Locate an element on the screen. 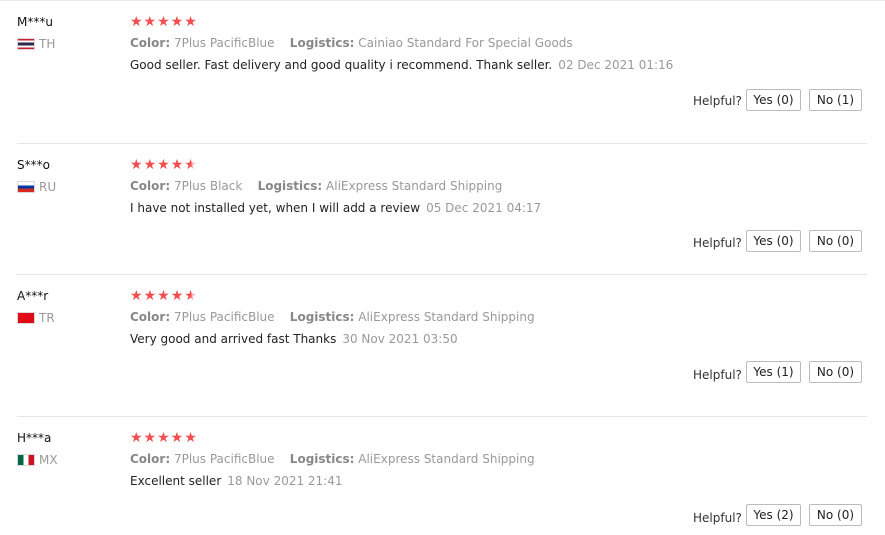 The width and height of the screenshot is (885, 535). country-code: TR is located at coordinates (47, 318).